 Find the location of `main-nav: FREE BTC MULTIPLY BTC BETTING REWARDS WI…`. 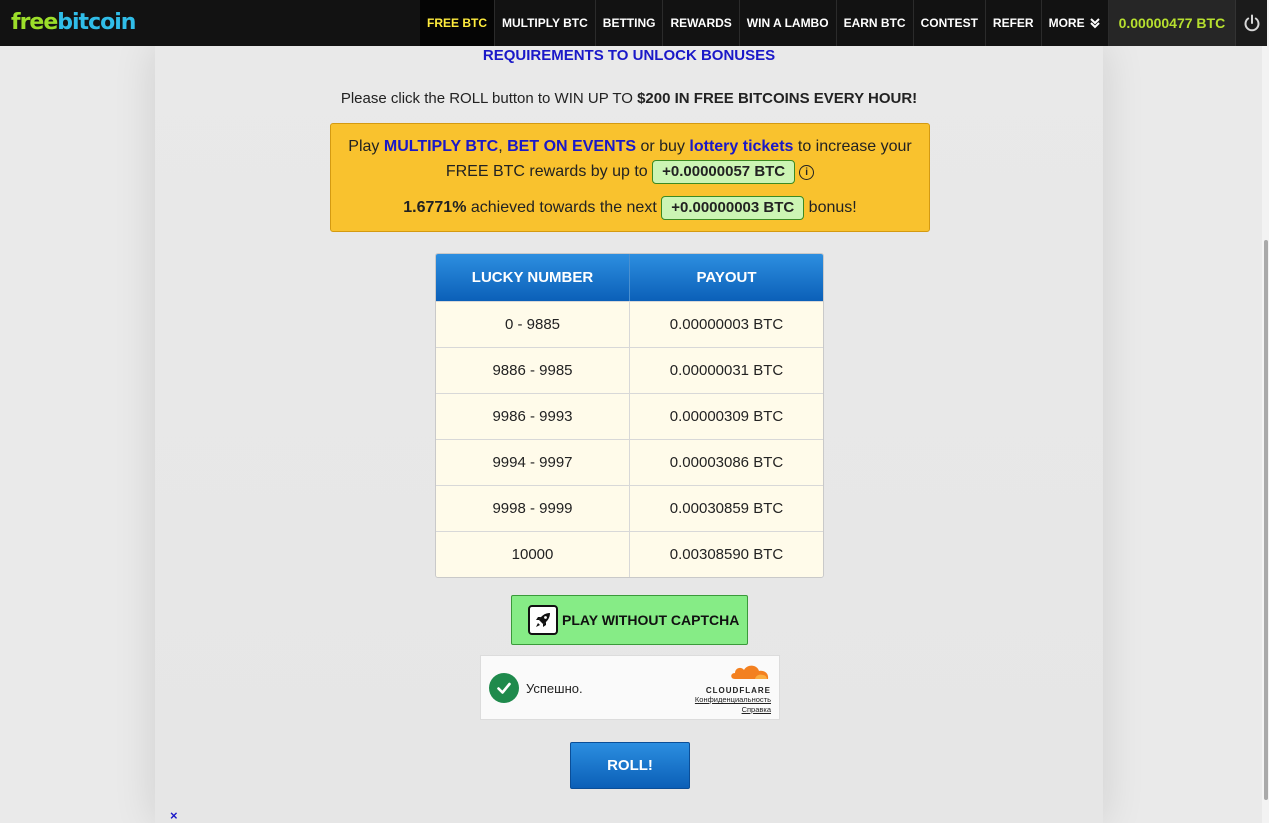

main-nav: FREE BTC MULTIPLY BTC BETTING REWARDS WI… is located at coordinates (844, 23).